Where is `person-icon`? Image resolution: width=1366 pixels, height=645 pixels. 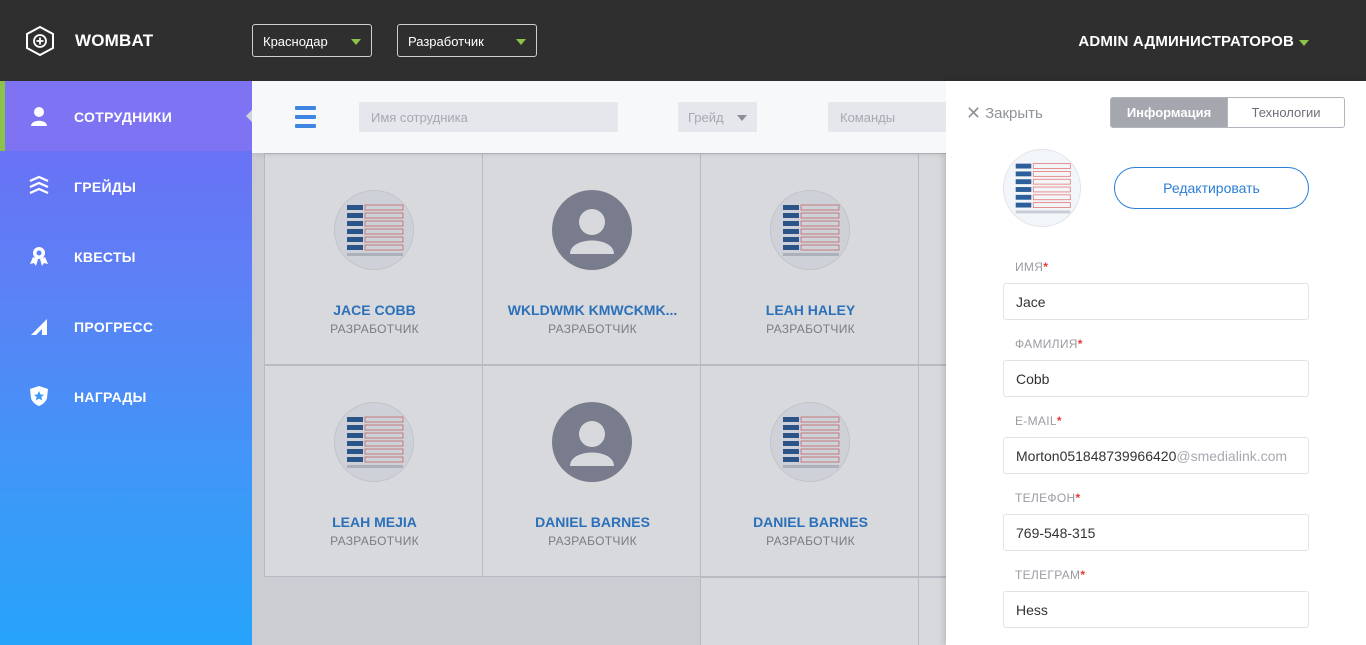 person-icon is located at coordinates (39, 116).